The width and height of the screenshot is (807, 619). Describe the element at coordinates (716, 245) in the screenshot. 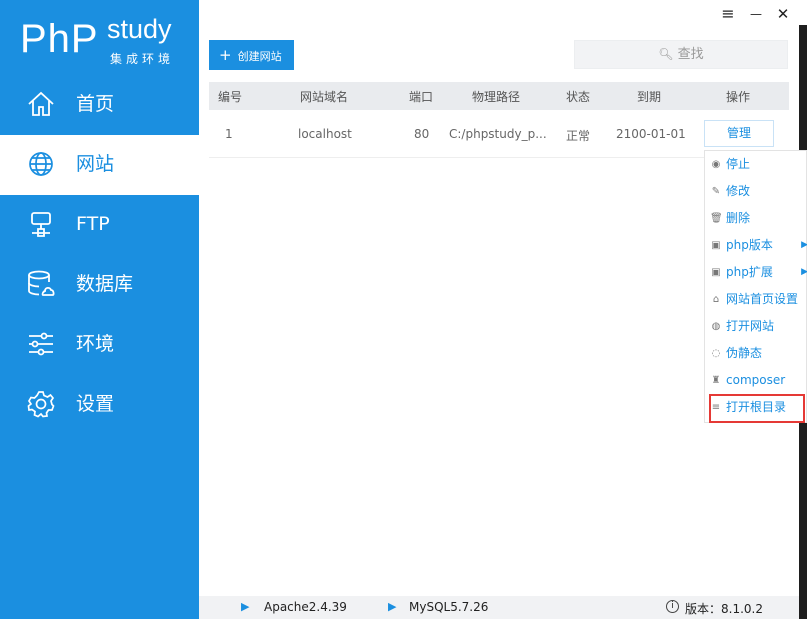

I see `php-version-icon: ▣` at that location.